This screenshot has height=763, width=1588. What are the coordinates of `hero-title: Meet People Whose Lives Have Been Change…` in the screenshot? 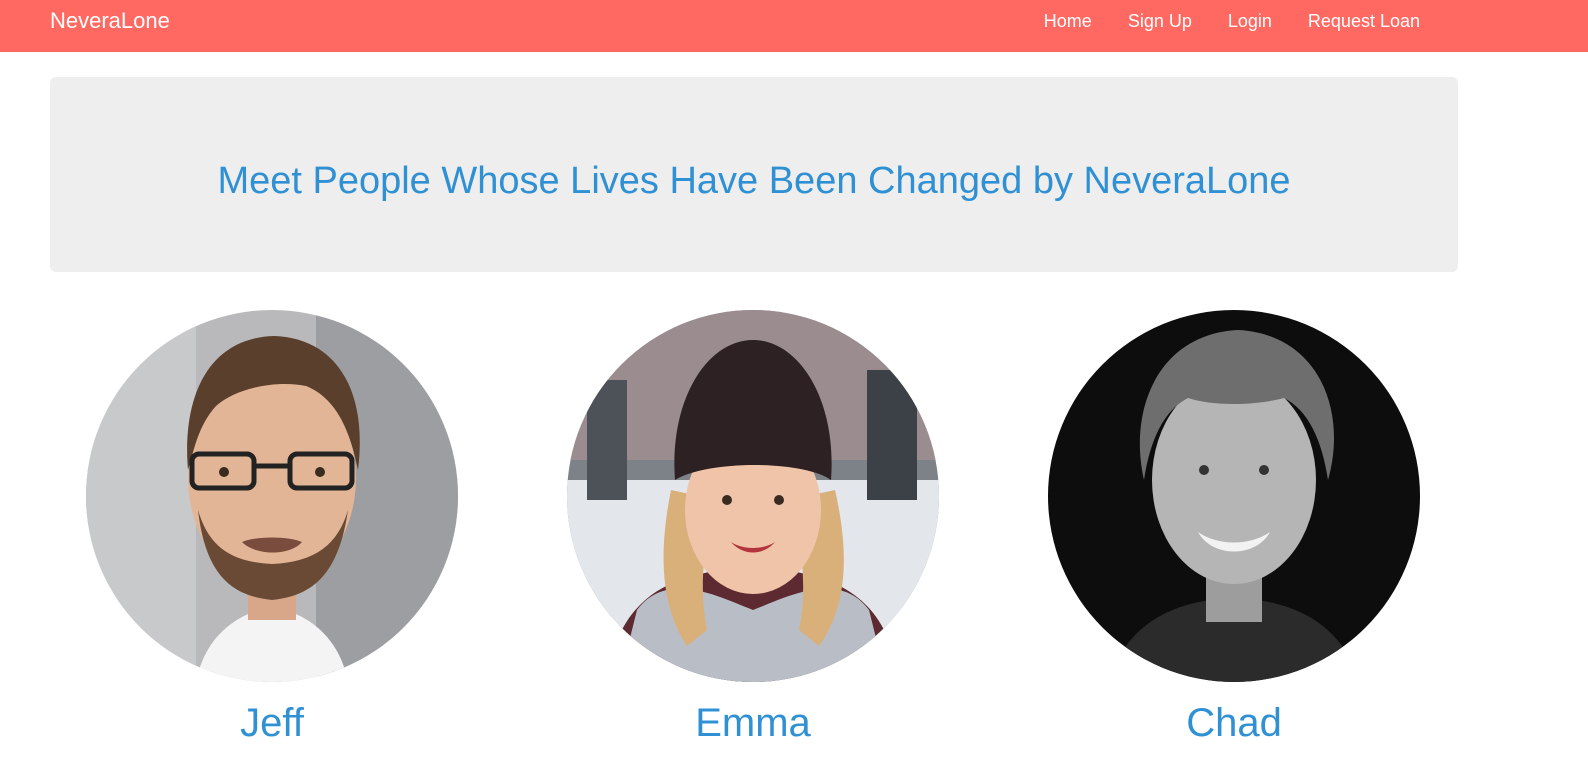 It's located at (754, 181).